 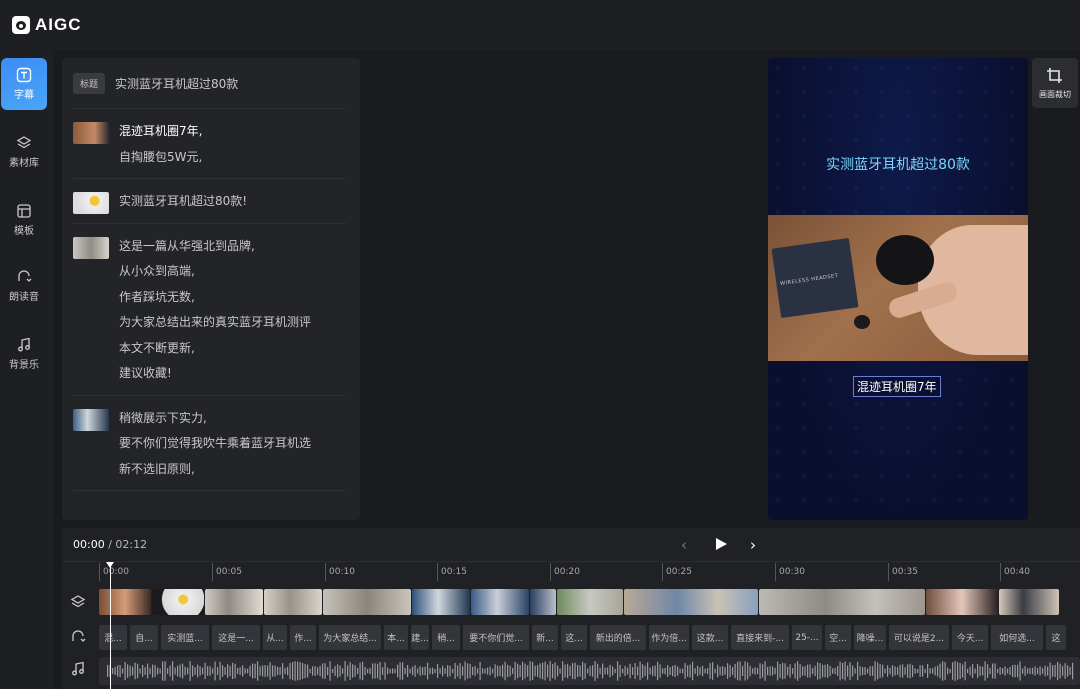 I want to click on title-text: 实测蓝牙耳机超过80款, so click(x=176, y=83).